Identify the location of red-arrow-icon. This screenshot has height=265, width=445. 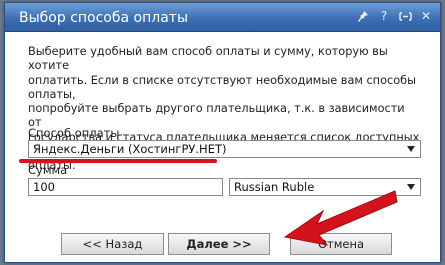
(340, 218).